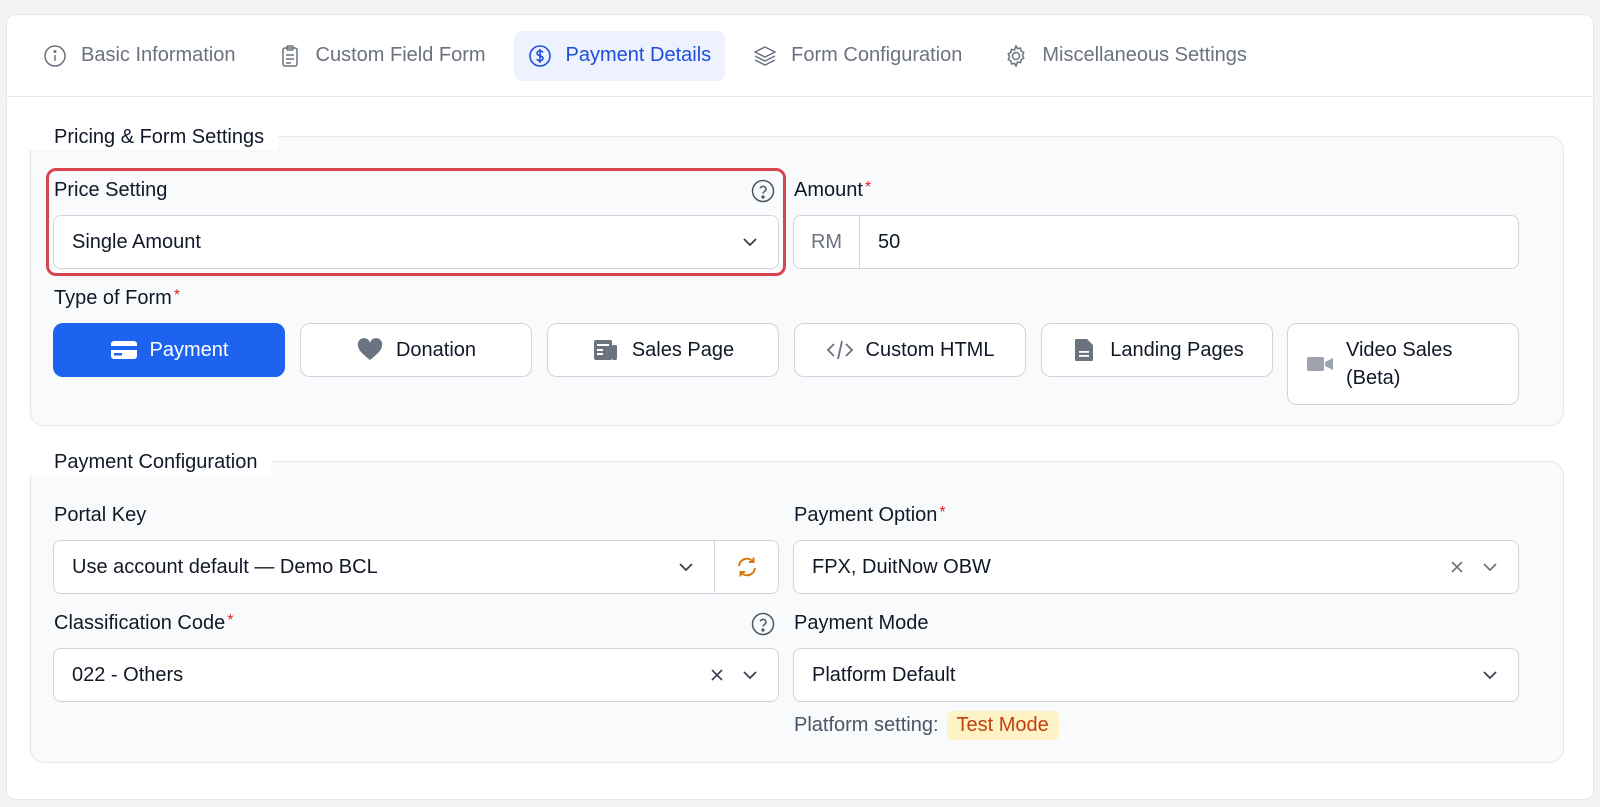 This screenshot has width=1600, height=807. I want to click on platform-setting-label: Platform setting:, so click(866, 725).